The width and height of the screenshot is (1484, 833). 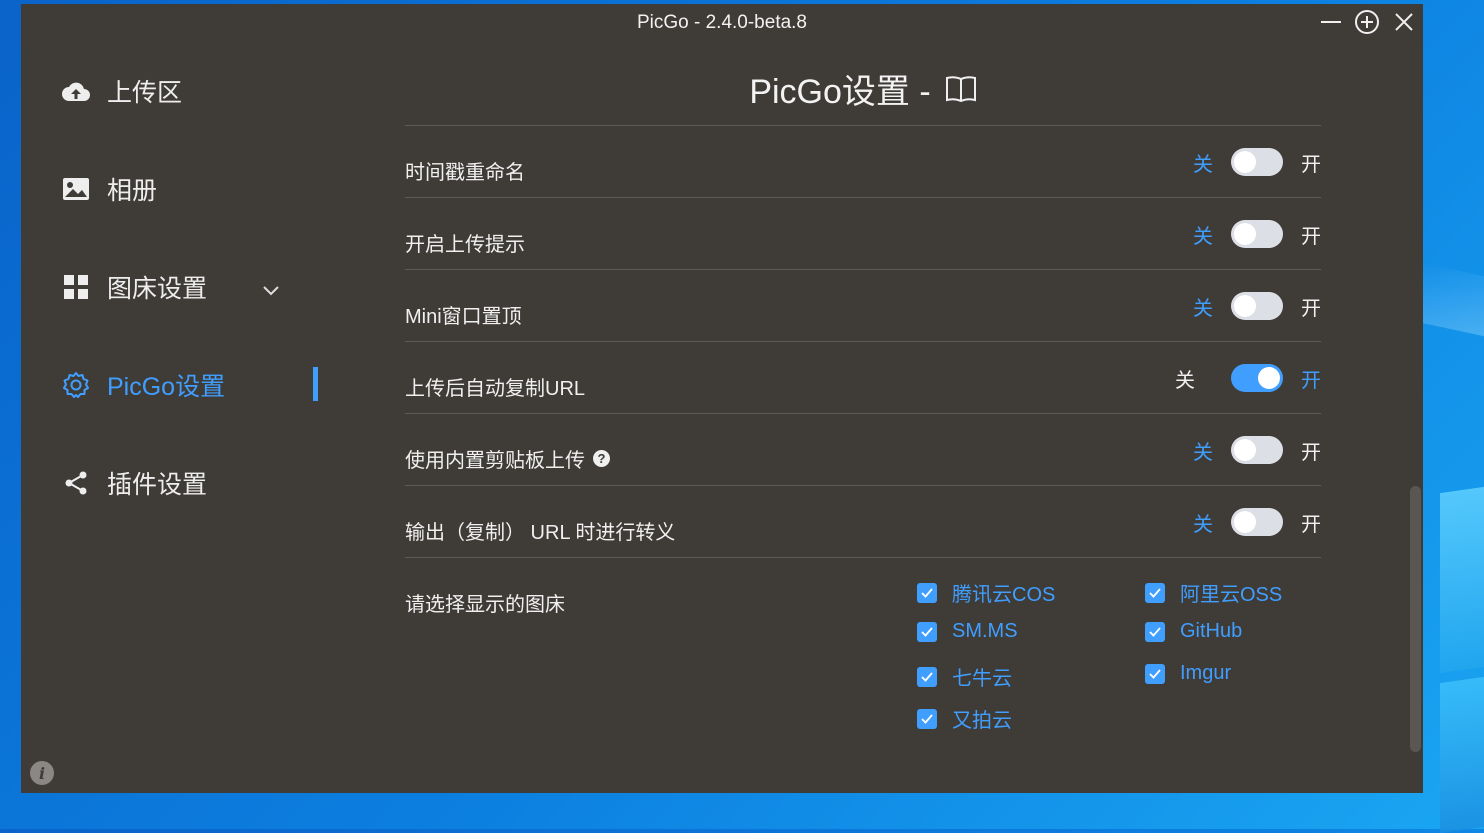 I want to click on checkbox-upyun: 又拍云, so click(x=964, y=718).